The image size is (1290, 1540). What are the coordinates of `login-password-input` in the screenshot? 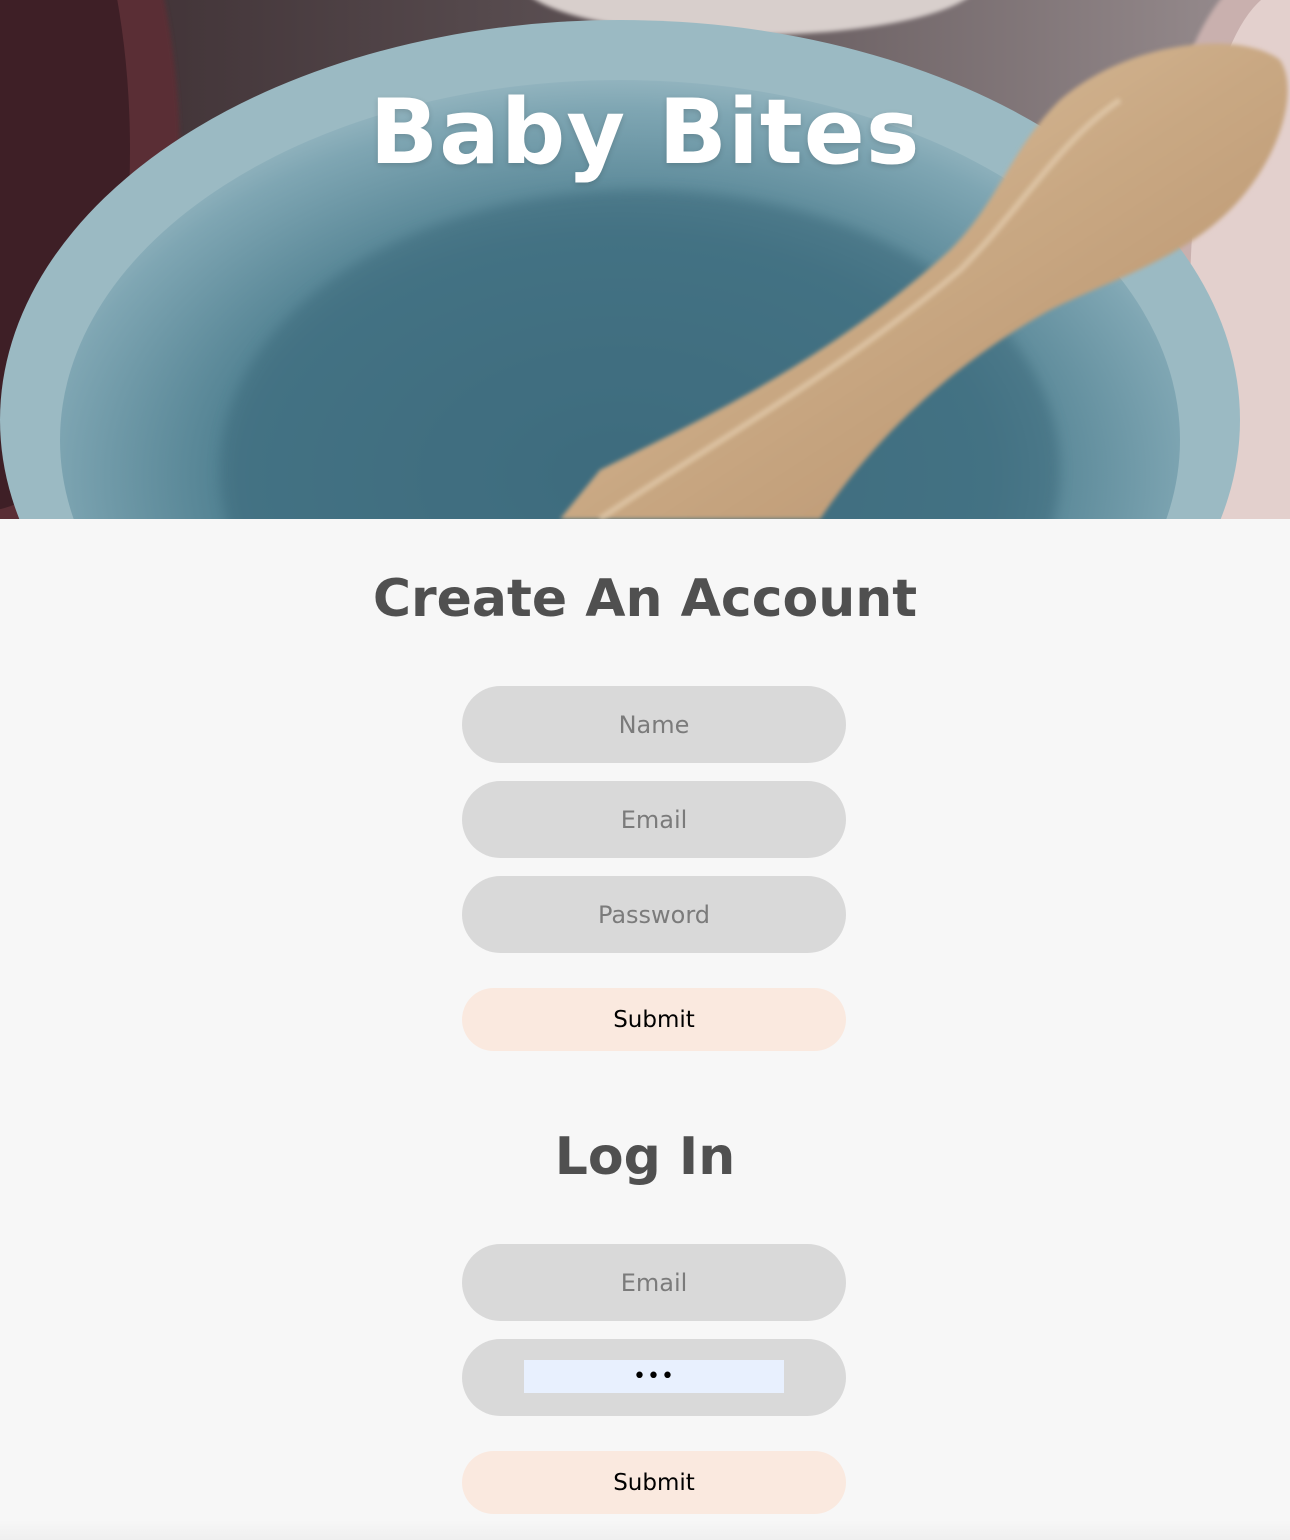 It's located at (654, 1376).